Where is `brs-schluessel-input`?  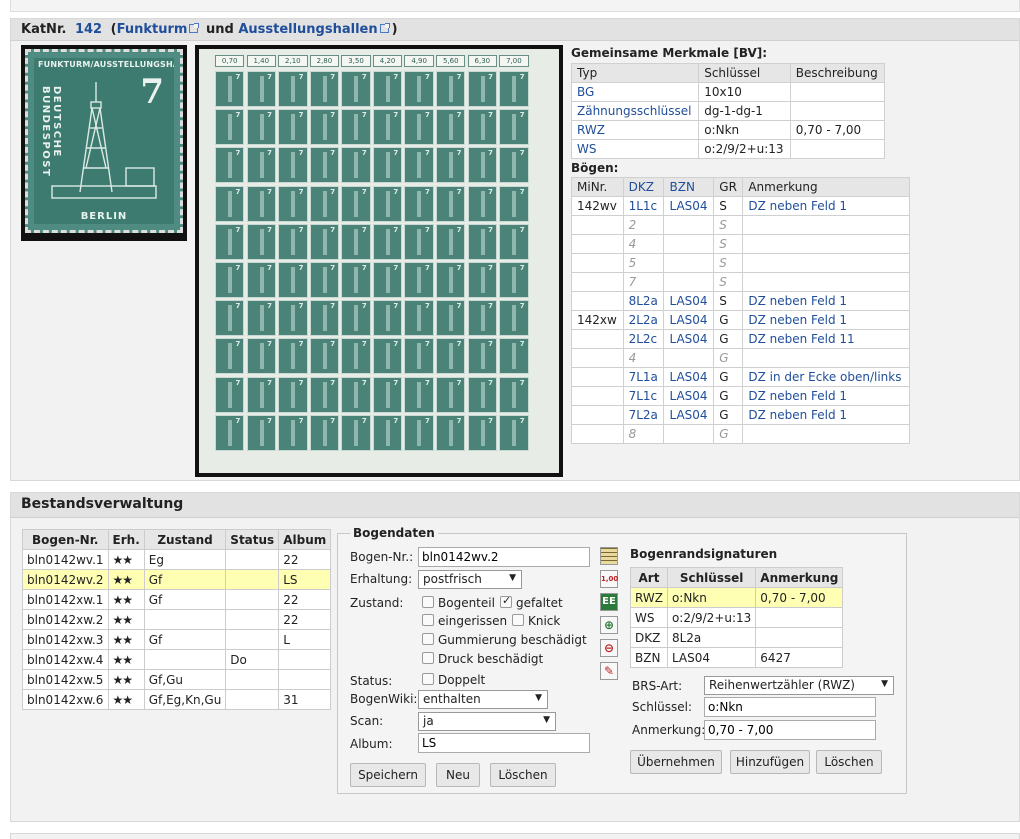
brs-schluessel-input is located at coordinates (790, 707).